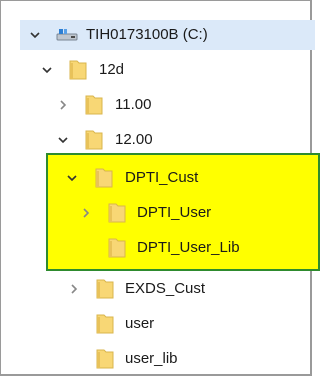  I want to click on tree-item-exds-cust: EXDS_Cust, so click(150, 289).